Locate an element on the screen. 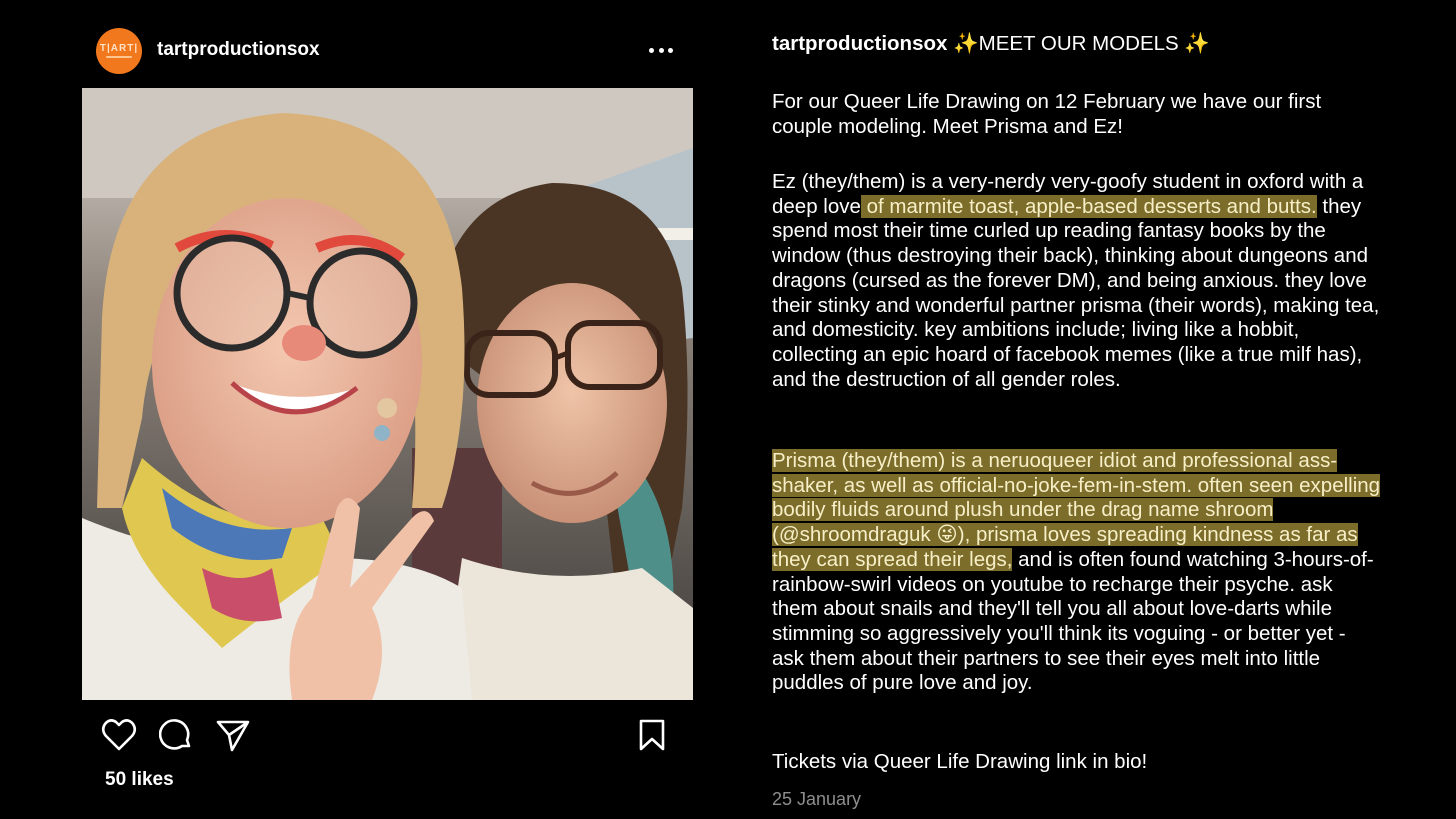  post-username: tartproductionsox is located at coordinates (238, 50).